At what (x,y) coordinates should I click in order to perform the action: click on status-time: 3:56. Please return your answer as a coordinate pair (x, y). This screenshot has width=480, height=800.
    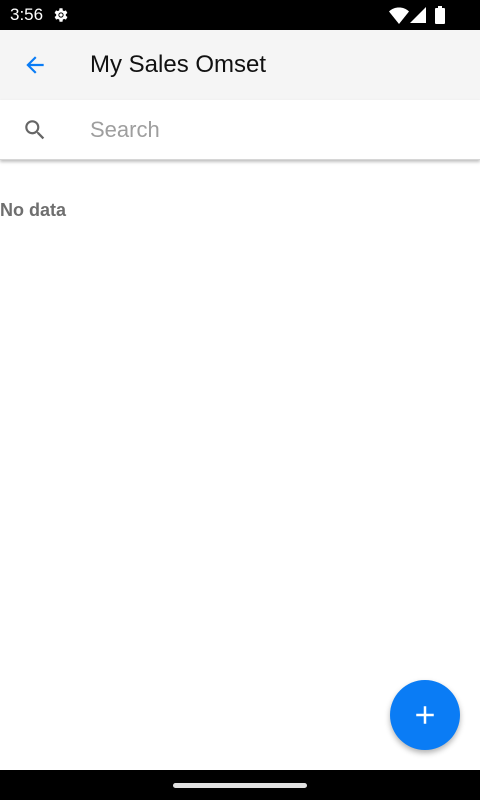
    Looking at the image, I should click on (27, 14).